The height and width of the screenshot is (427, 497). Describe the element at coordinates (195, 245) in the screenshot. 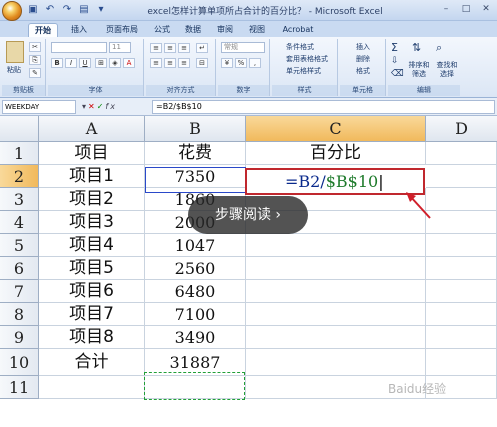

I see `cell-b5: 1047` at that location.